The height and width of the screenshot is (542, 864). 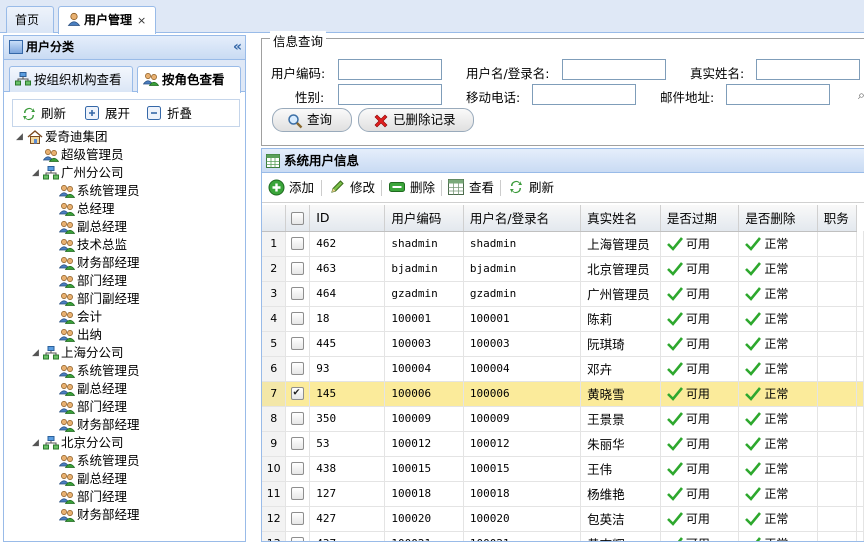 What do you see at coordinates (80, 317) in the screenshot?
I see `tree-node-role: 会计` at bounding box center [80, 317].